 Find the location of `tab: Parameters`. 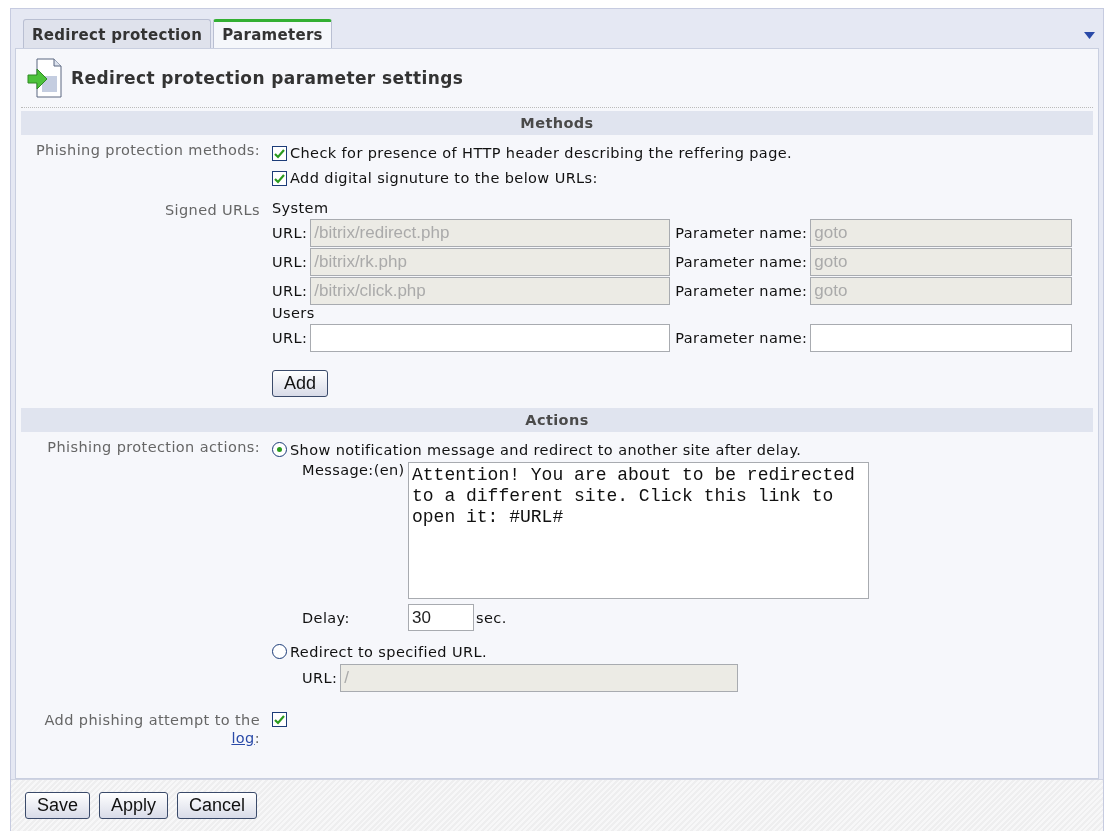

tab: Parameters is located at coordinates (272, 33).